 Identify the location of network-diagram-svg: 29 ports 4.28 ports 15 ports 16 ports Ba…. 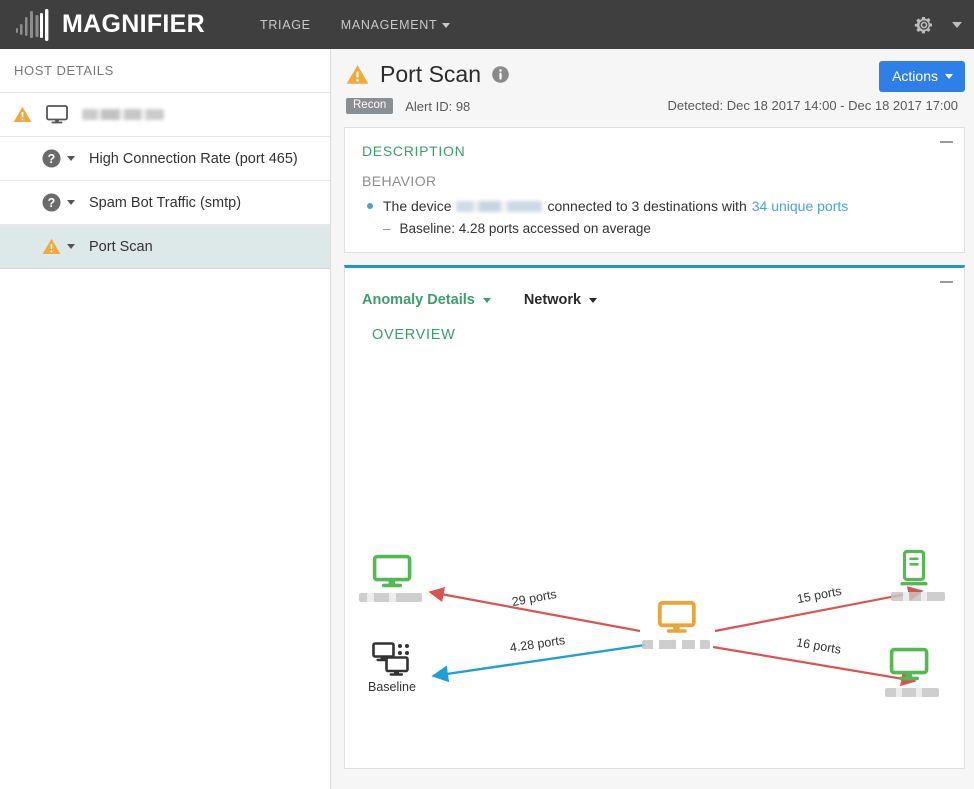
(652, 623).